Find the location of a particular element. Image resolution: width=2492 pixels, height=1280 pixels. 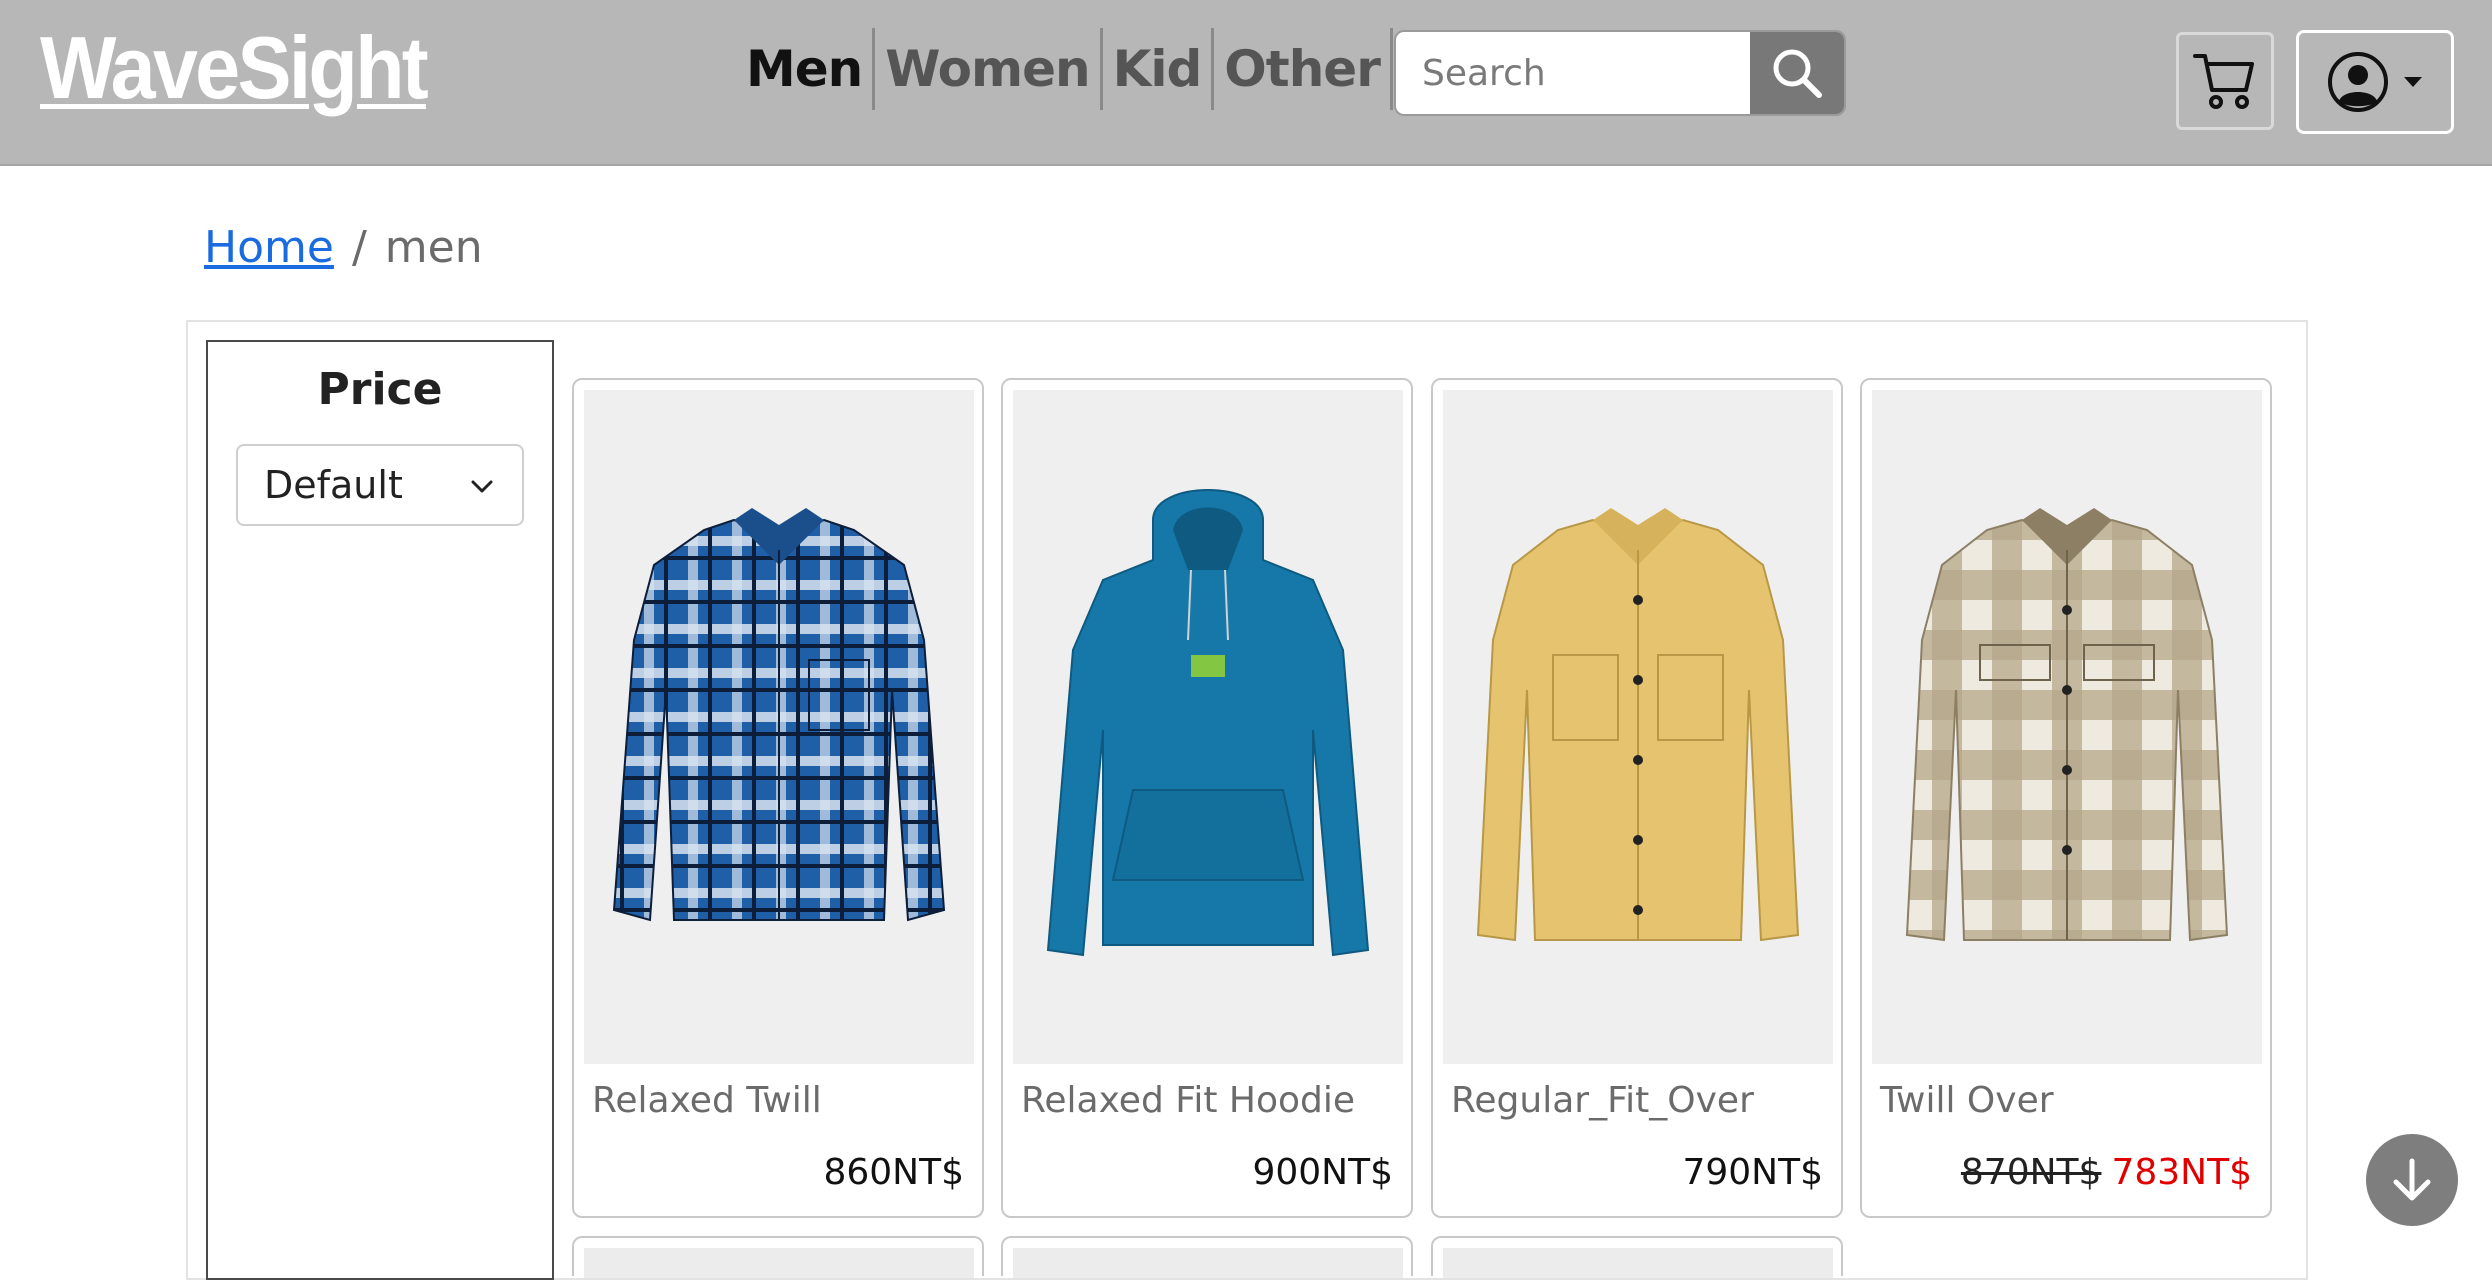

hoodie-image is located at coordinates (1208, 723).